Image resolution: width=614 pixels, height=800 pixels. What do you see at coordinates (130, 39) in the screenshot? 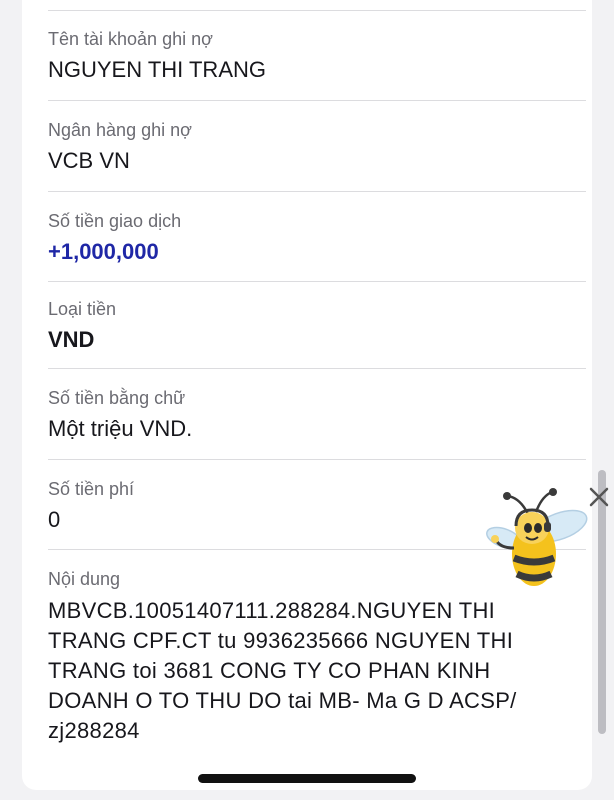
I see `field-label: Tên tài khoản ghi nợ` at bounding box center [130, 39].